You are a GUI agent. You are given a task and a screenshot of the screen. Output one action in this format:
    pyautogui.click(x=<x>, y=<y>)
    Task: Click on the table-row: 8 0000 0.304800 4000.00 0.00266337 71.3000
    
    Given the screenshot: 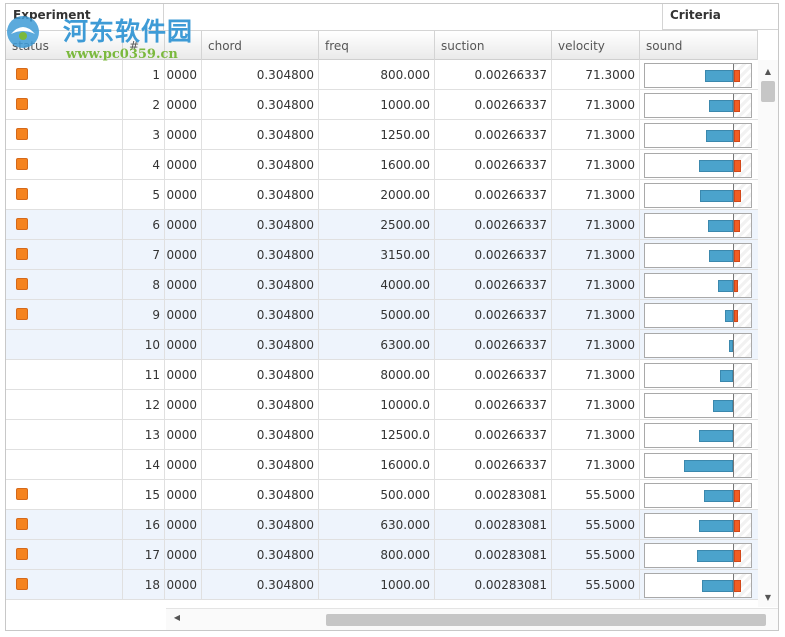 What is the action you would take?
    pyautogui.click(x=382, y=285)
    